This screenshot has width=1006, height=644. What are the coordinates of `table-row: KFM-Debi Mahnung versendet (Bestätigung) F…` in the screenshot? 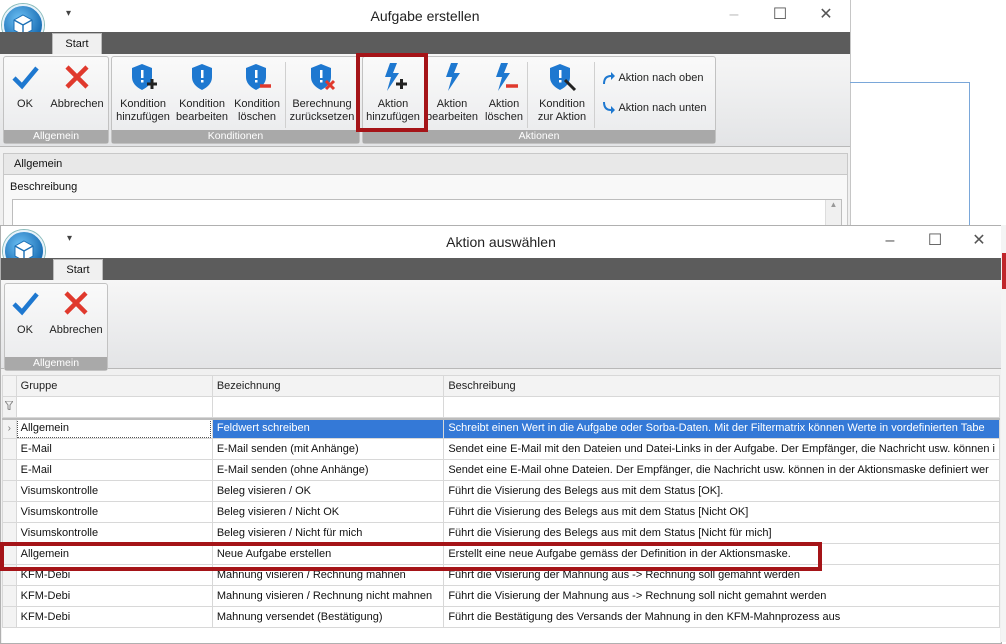 It's located at (501, 617).